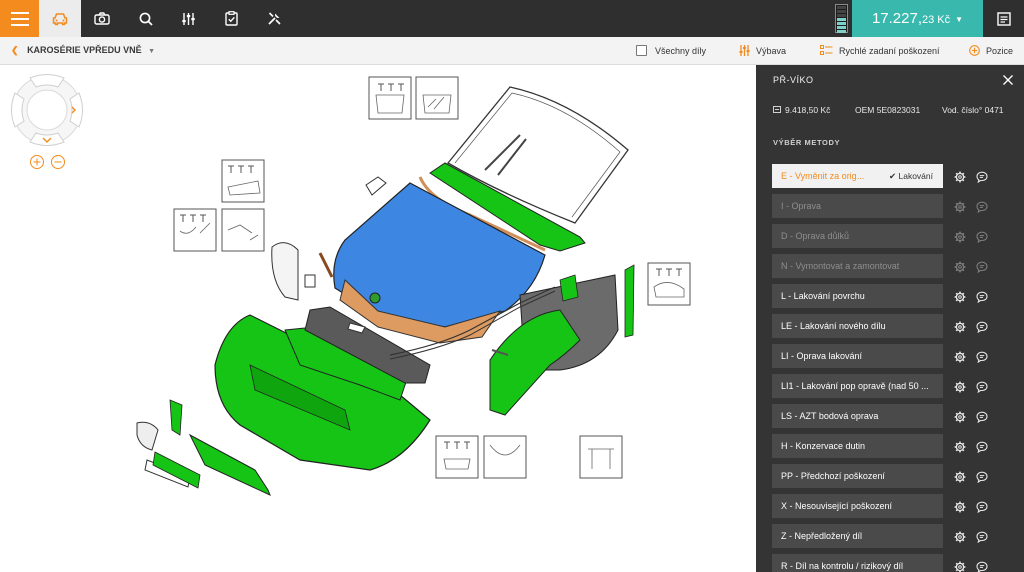 The image size is (1024, 572). I want to click on clipboard-check-icon, so click(231, 18).